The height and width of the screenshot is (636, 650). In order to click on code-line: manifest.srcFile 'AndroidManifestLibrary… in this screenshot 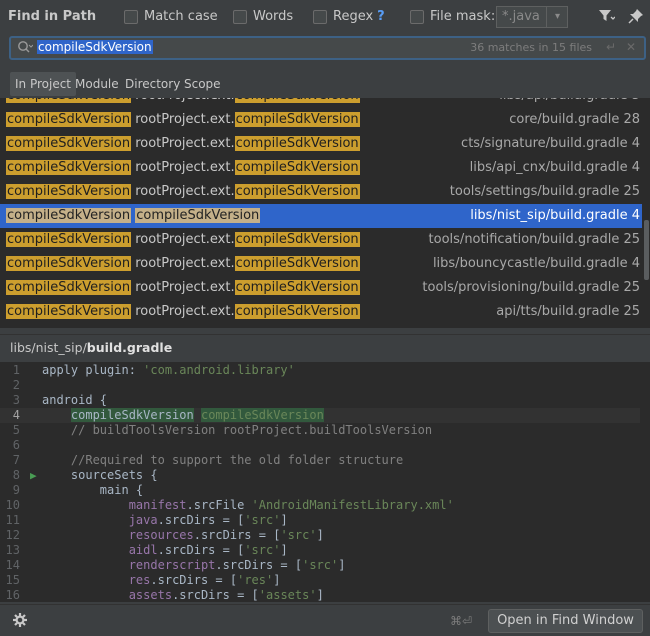, I will do `click(291, 505)`.